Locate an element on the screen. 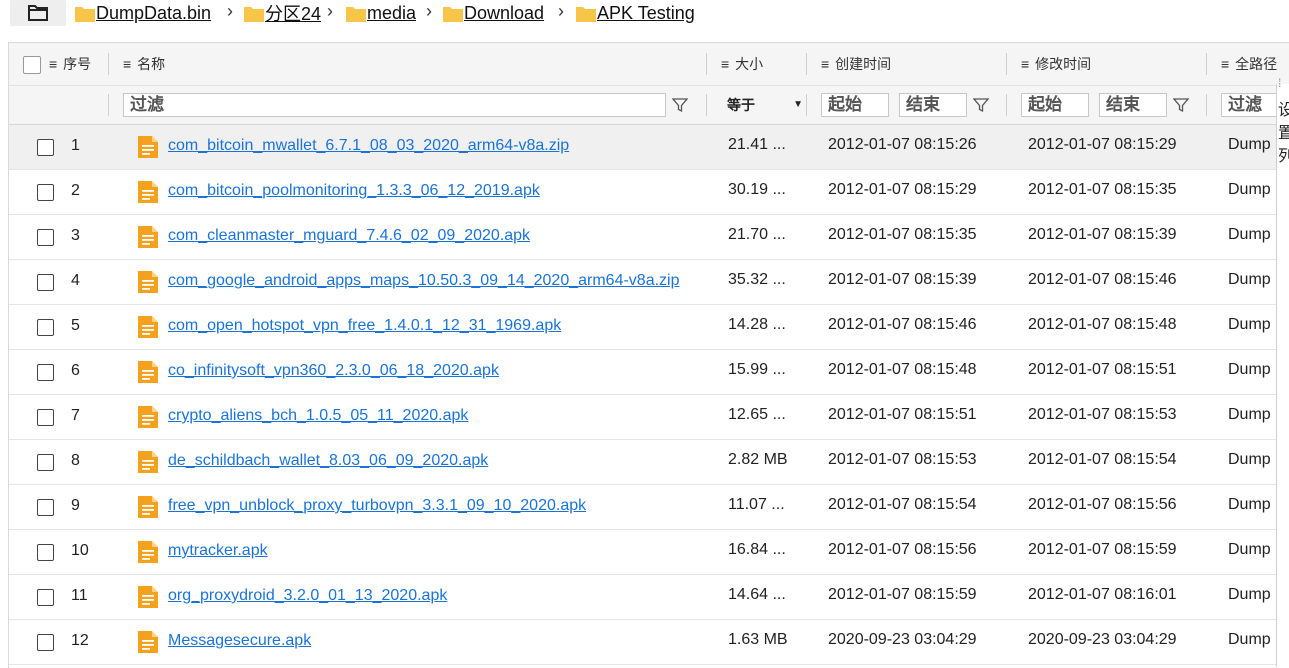 The image size is (1289, 668). created-time: 2012-01-07 08:15:56 is located at coordinates (902, 549).